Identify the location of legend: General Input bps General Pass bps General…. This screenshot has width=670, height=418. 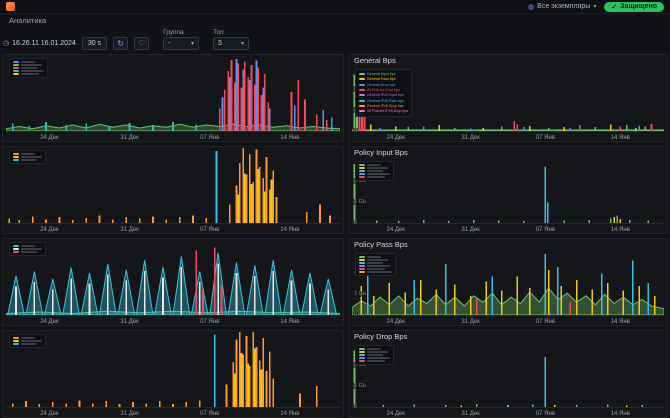
(384, 93).